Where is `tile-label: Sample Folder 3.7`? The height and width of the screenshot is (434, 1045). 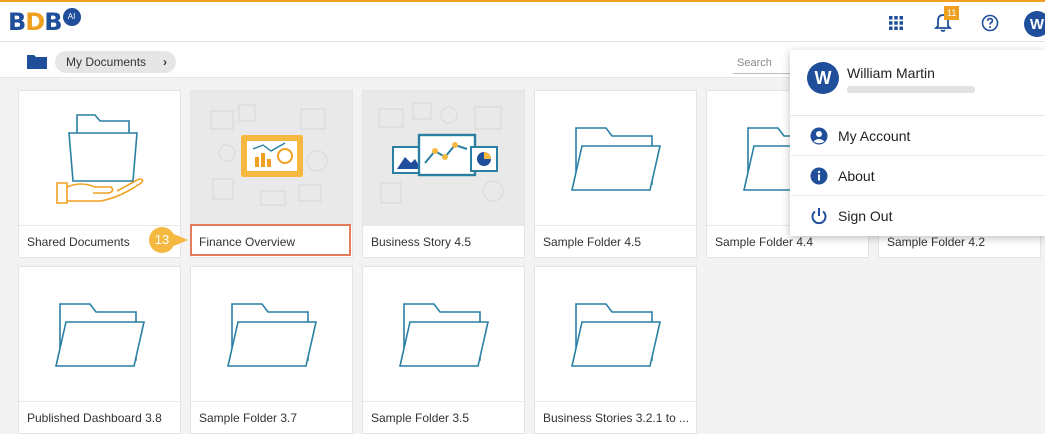
tile-label: Sample Folder 3.7 is located at coordinates (271, 417).